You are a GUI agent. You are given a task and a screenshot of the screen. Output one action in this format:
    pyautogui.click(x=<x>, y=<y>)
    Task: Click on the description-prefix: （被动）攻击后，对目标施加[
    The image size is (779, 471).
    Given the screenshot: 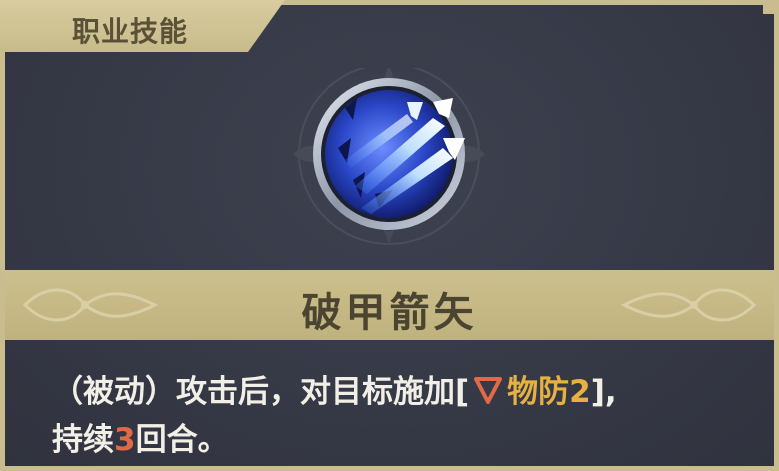 What is the action you would take?
    pyautogui.click(x=261, y=392)
    